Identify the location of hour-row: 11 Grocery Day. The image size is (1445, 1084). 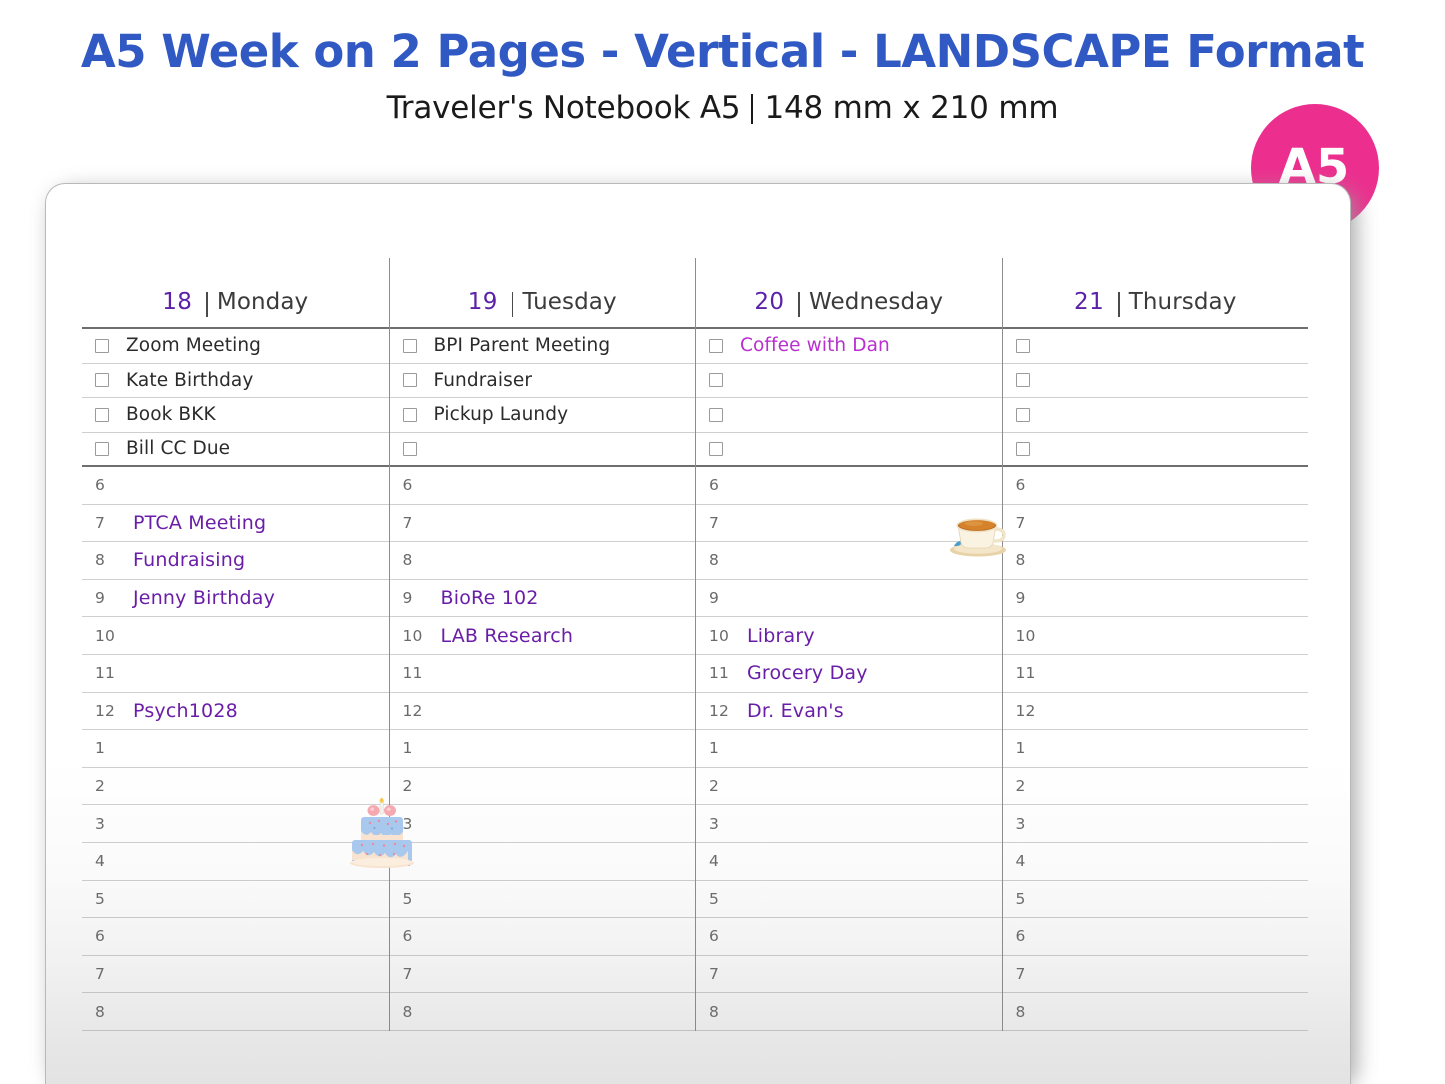
(849, 674).